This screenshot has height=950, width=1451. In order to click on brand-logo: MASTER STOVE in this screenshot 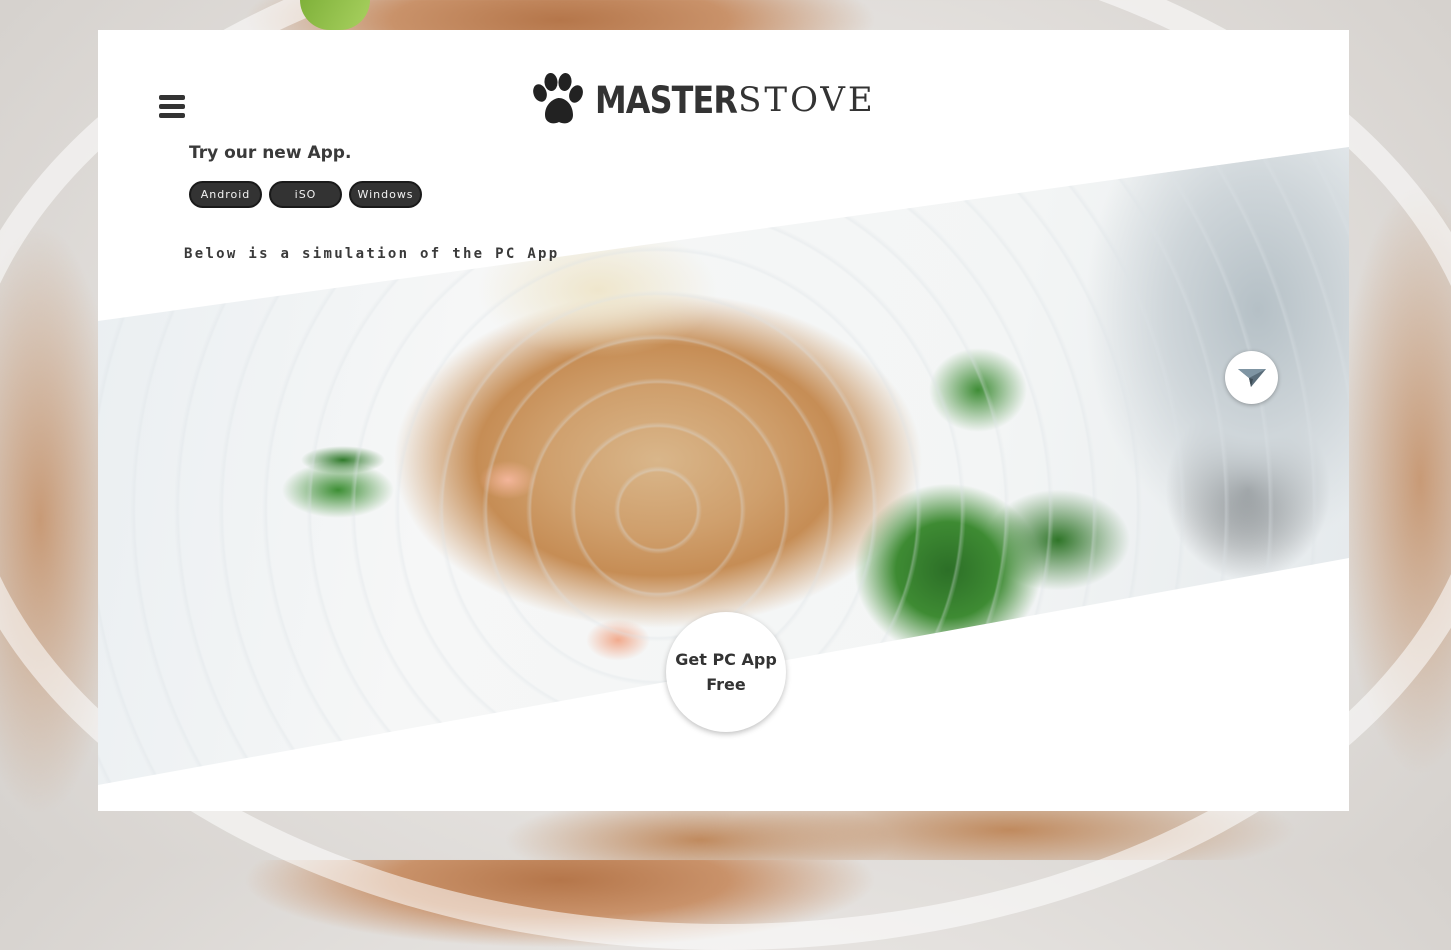, I will do `click(703, 100)`.